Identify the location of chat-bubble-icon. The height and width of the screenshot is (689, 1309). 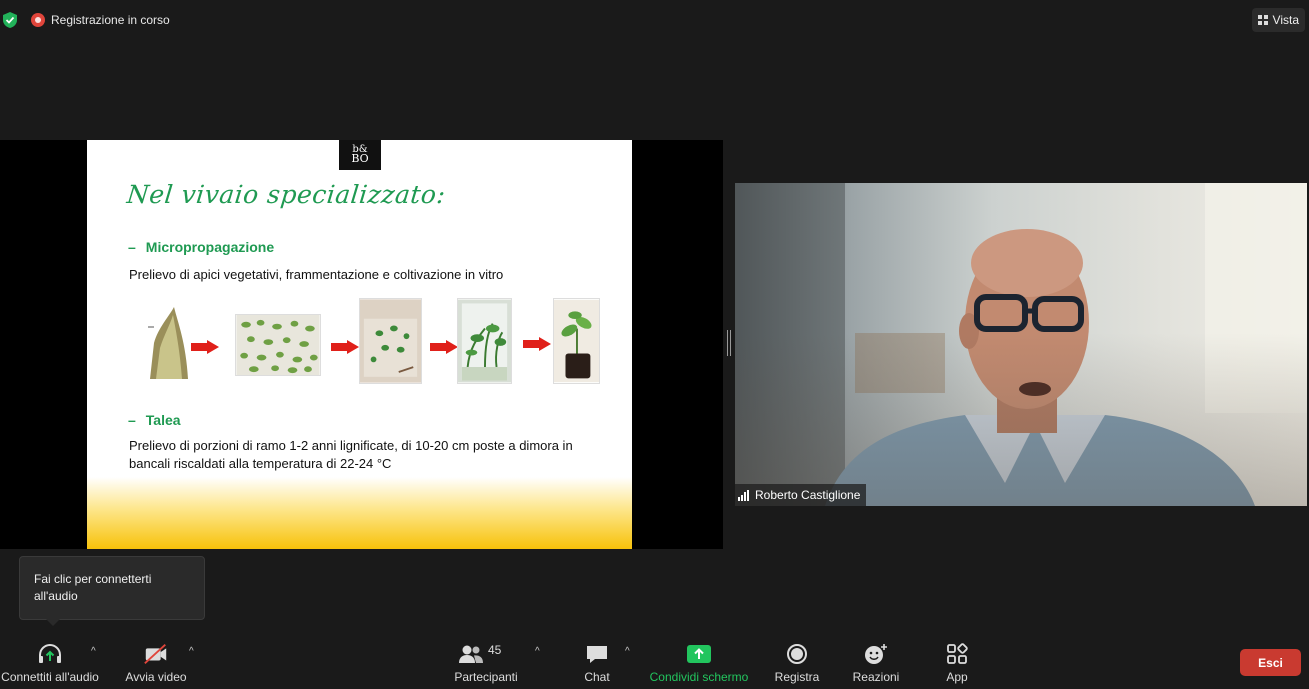
(597, 654).